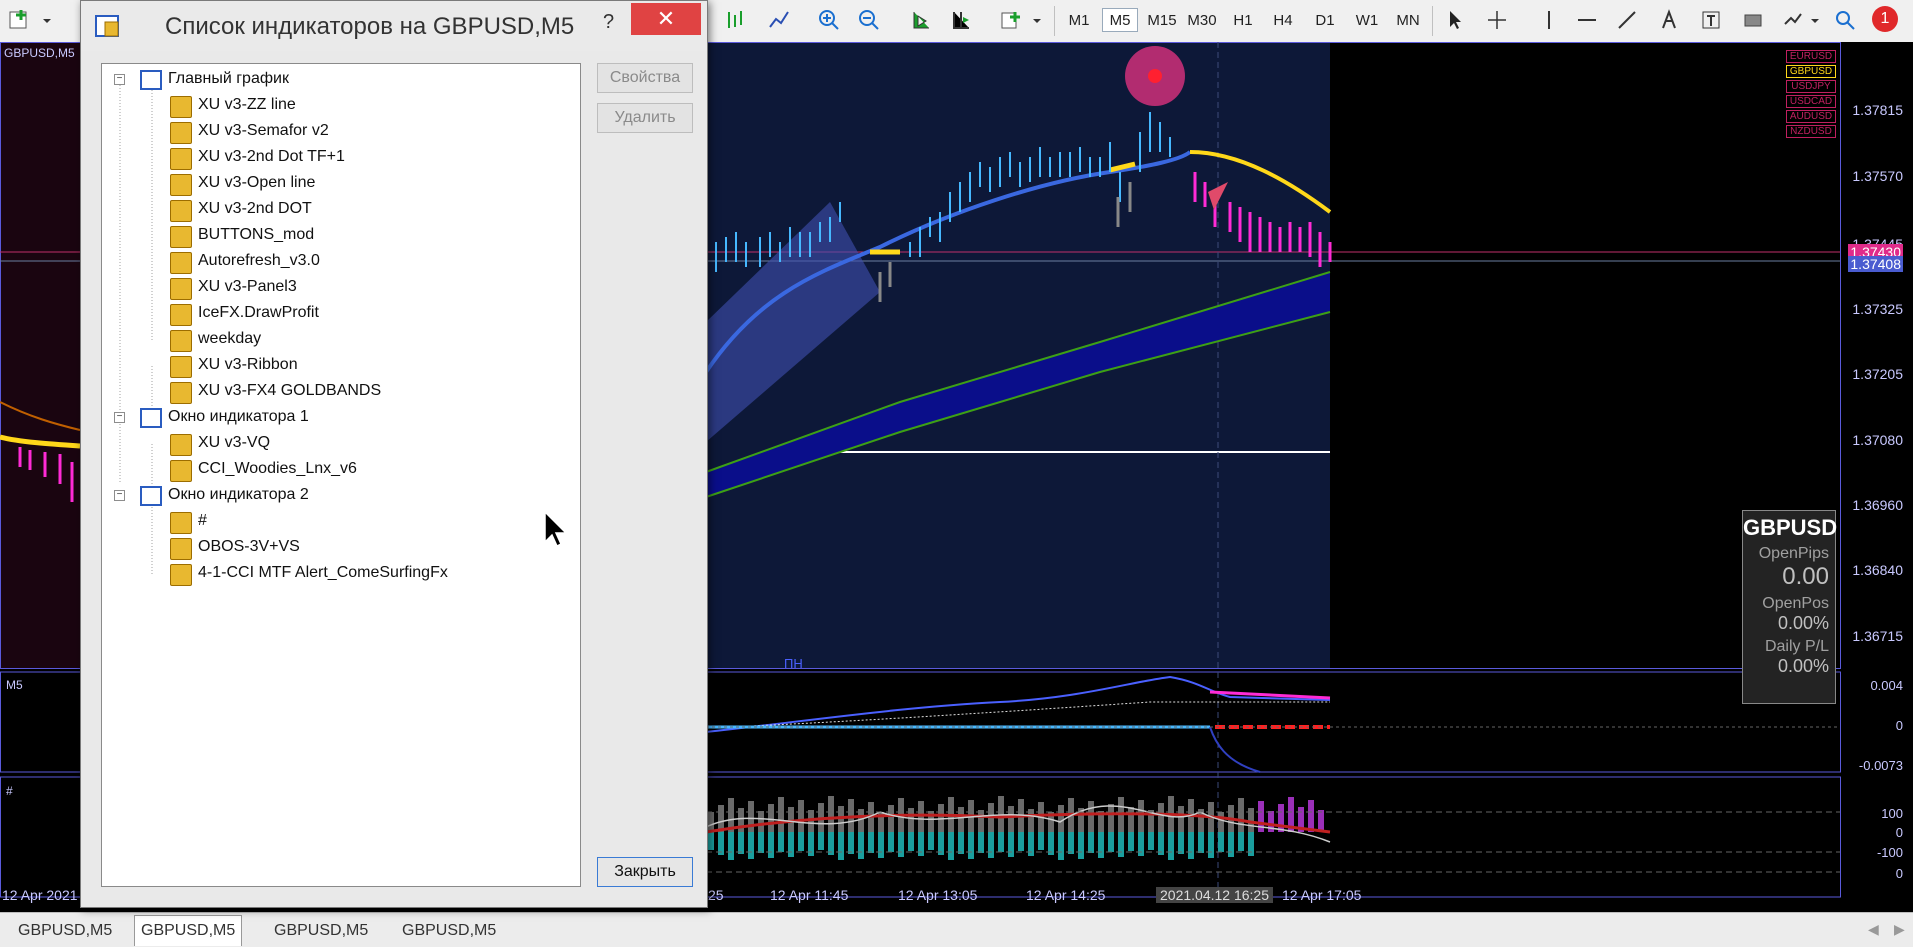 The image size is (1913, 947). I want to click on tree-indicator-item: BUTTONS_mod, so click(256, 235).